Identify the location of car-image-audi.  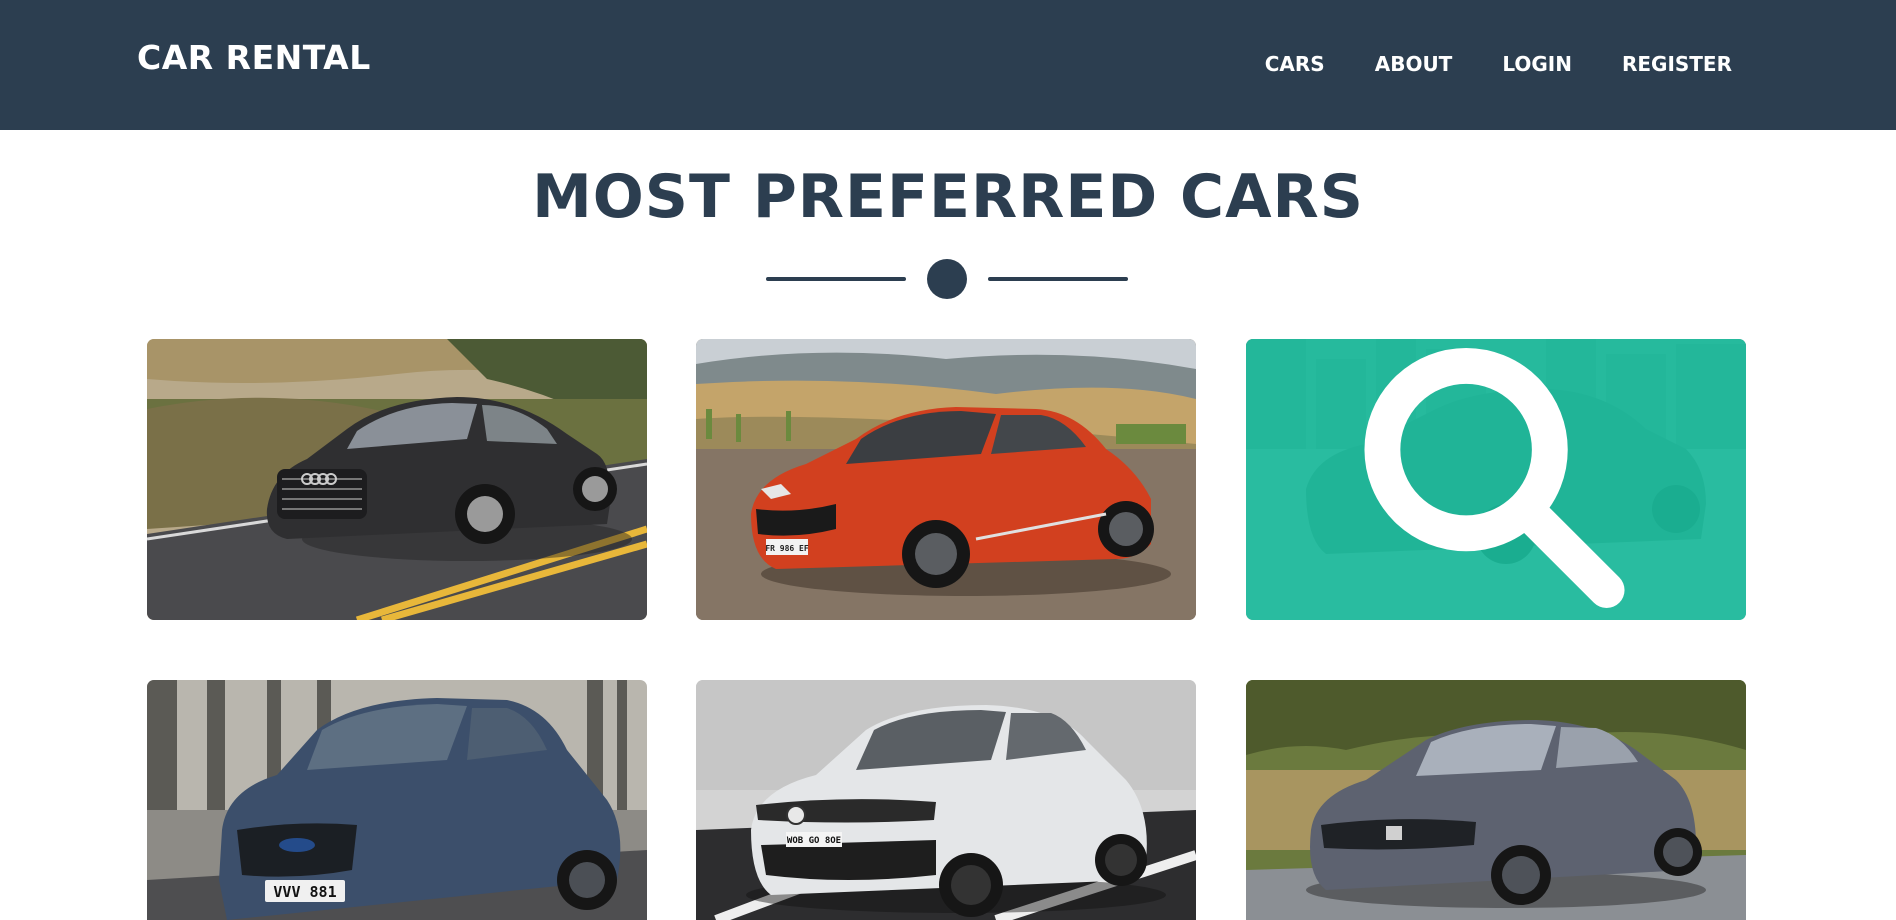
(397, 479).